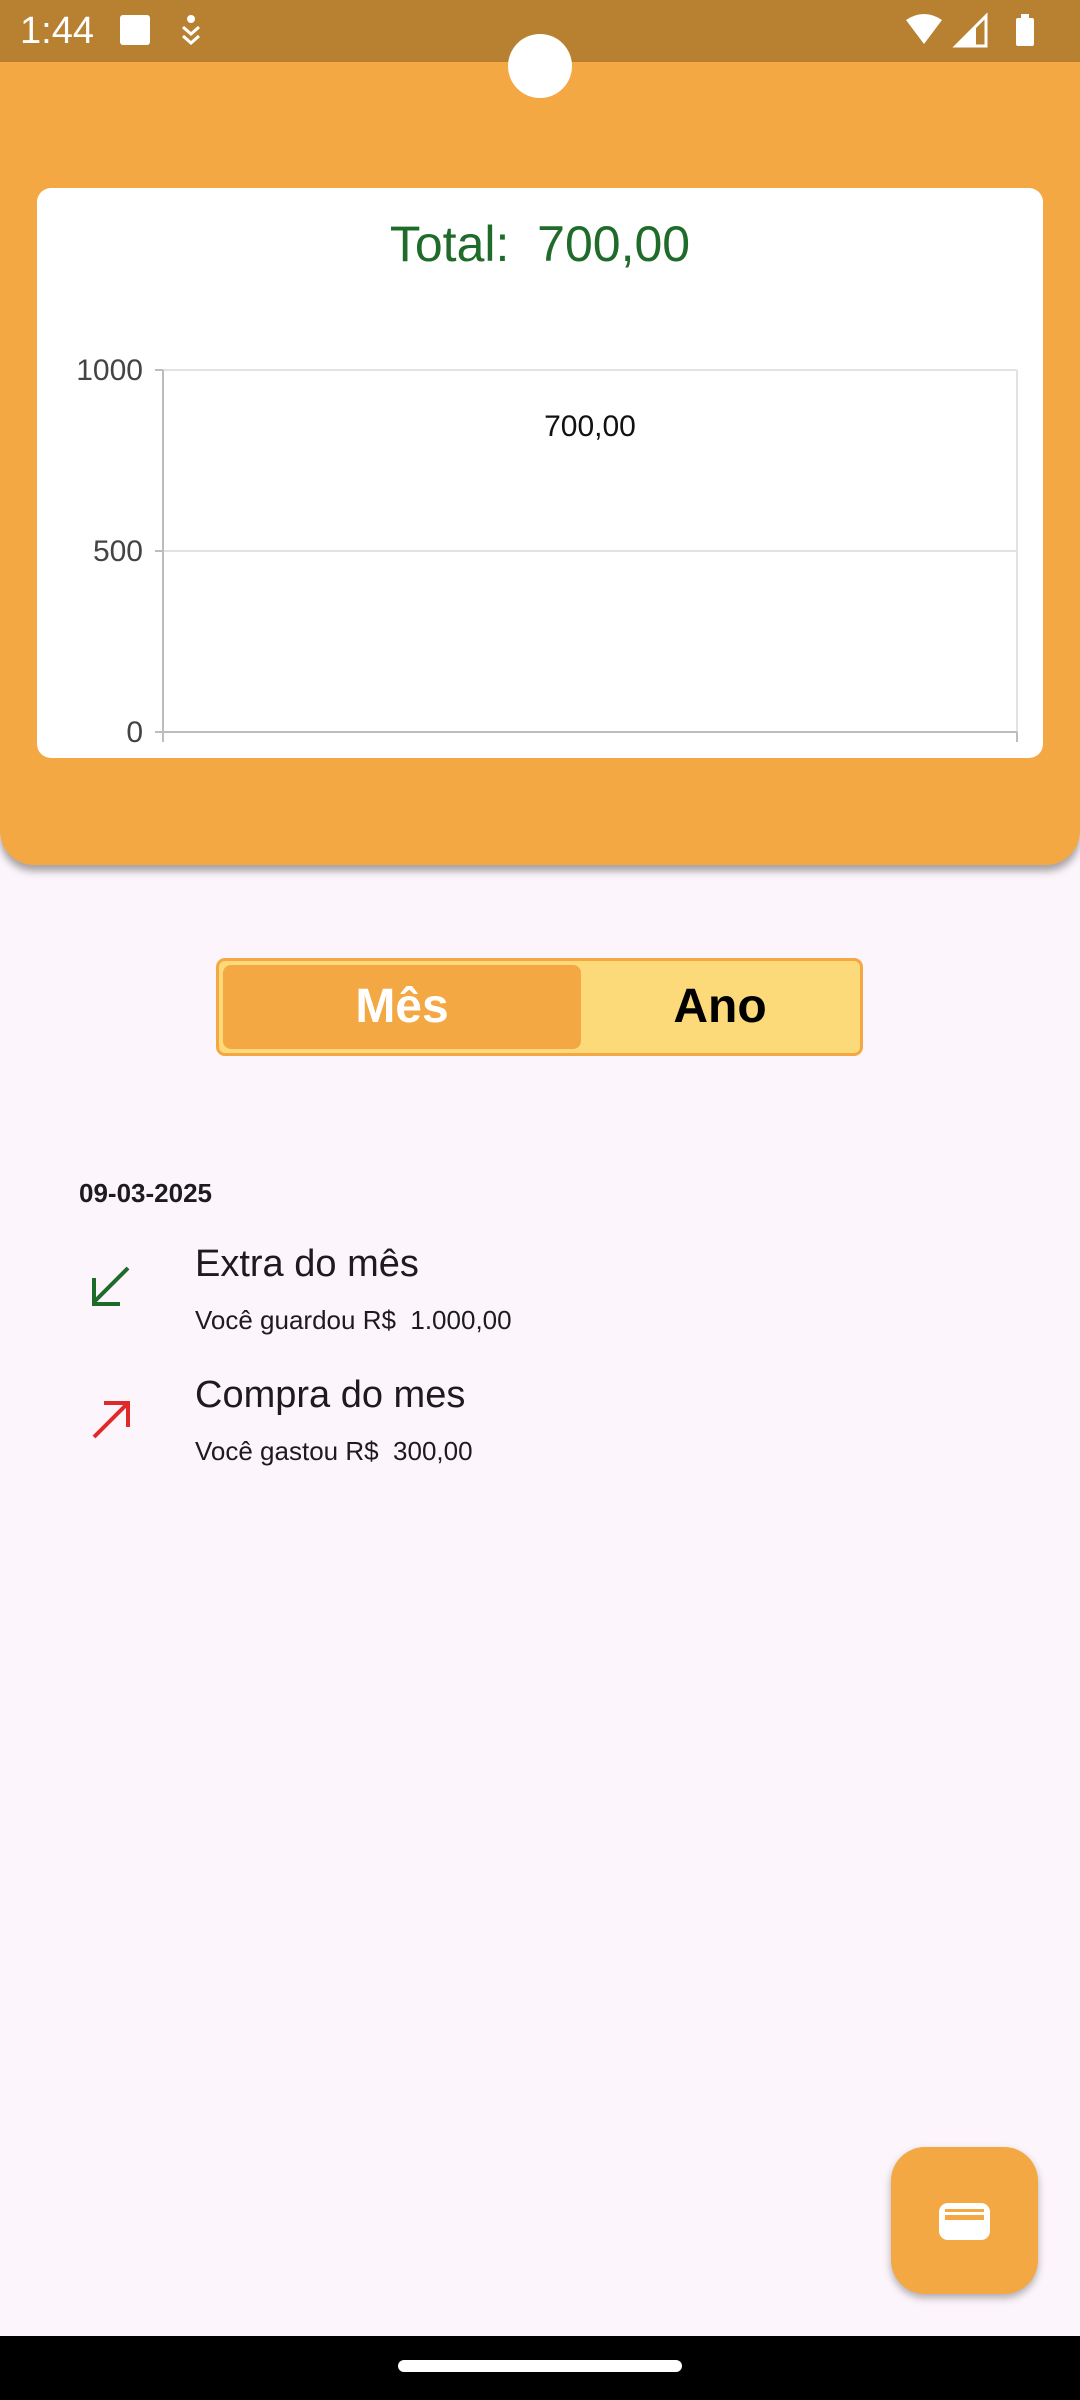 The image size is (1080, 2400). What do you see at coordinates (111, 1420) in the screenshot?
I see `arrow-up-right-icon` at bounding box center [111, 1420].